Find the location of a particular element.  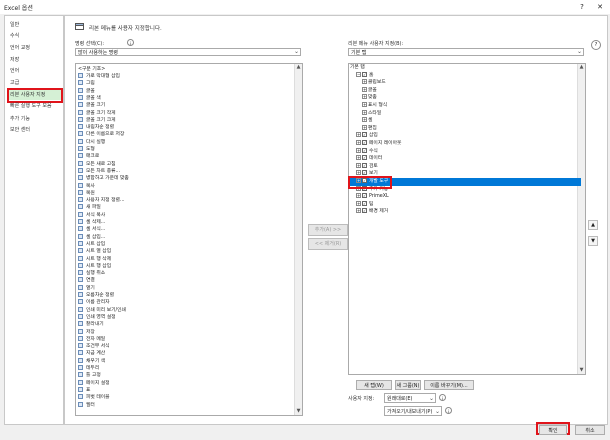

list-item: 시트 삽입 is located at coordinates (91, 244).